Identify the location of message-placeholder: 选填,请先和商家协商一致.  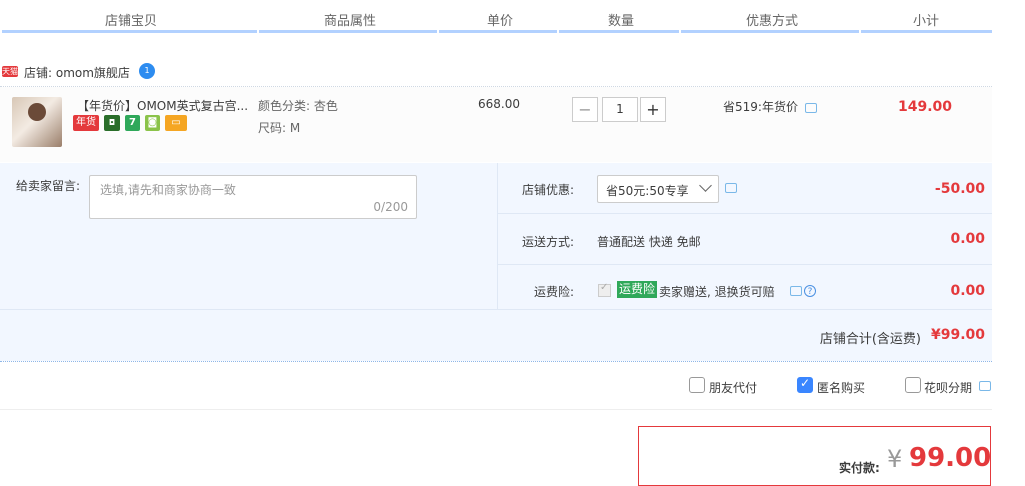
(168, 190).